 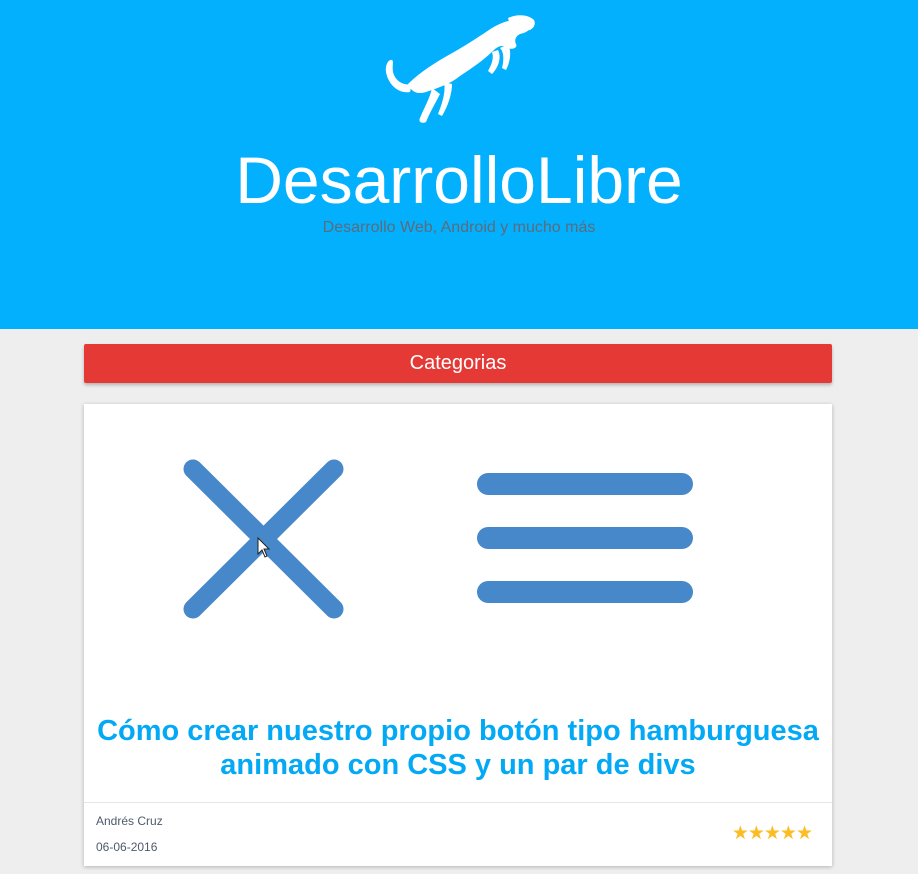 What do you see at coordinates (585, 538) in the screenshot?
I see `hamburger-menu-icon` at bounding box center [585, 538].